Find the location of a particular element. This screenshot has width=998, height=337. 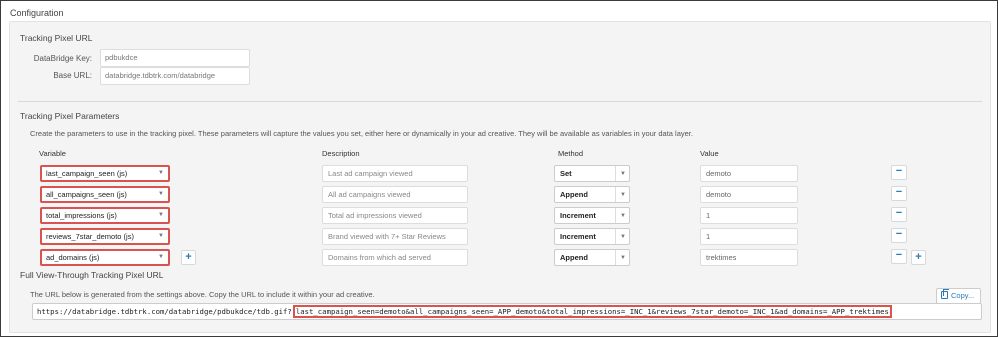

variable-select: last_campaign_seen (js) ▼ is located at coordinates (105, 173).